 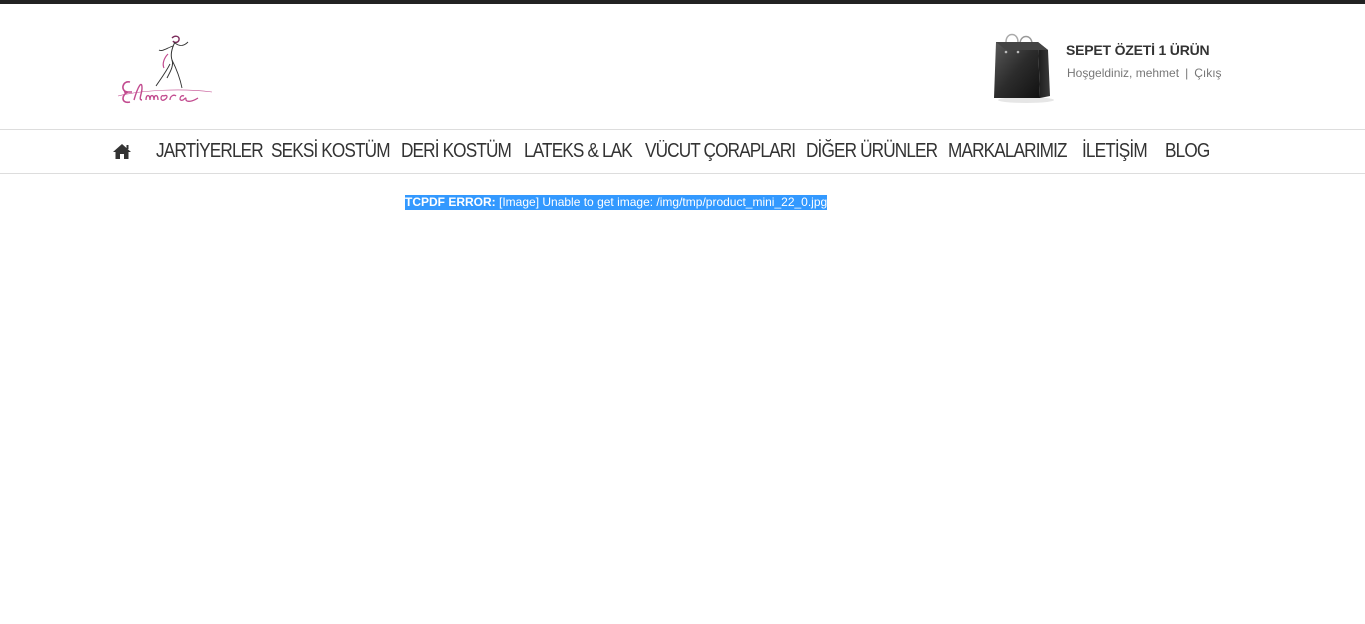 What do you see at coordinates (122, 151) in the screenshot?
I see `home-icon` at bounding box center [122, 151].